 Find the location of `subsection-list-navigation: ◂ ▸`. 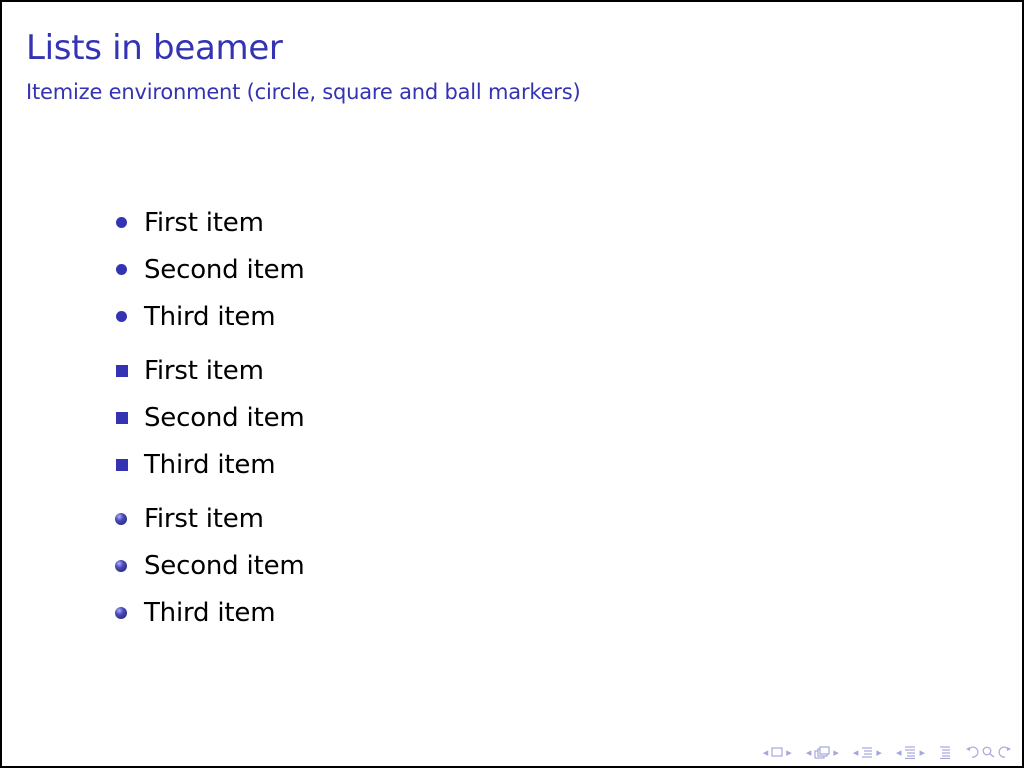

subsection-list-navigation: ◂ ▸ is located at coordinates (910, 752).